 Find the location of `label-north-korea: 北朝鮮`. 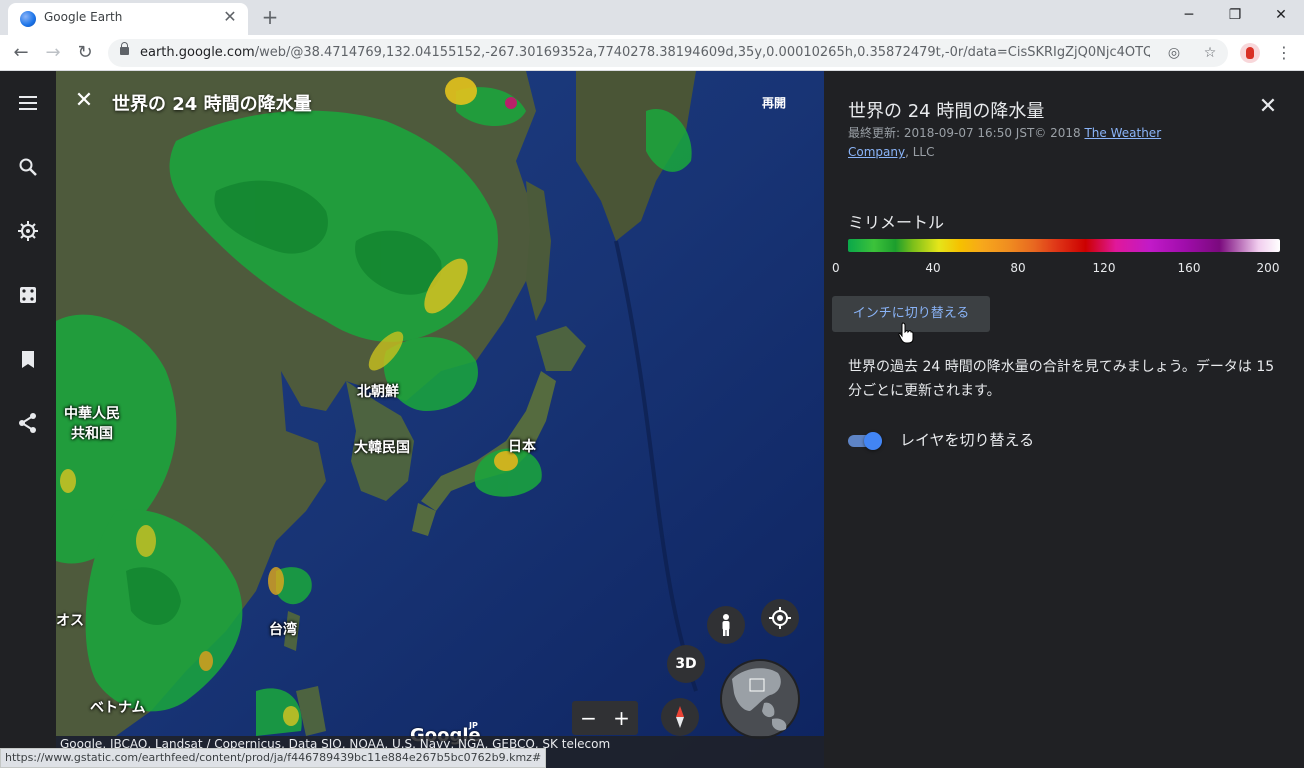

label-north-korea: 北朝鮮 is located at coordinates (378, 392).